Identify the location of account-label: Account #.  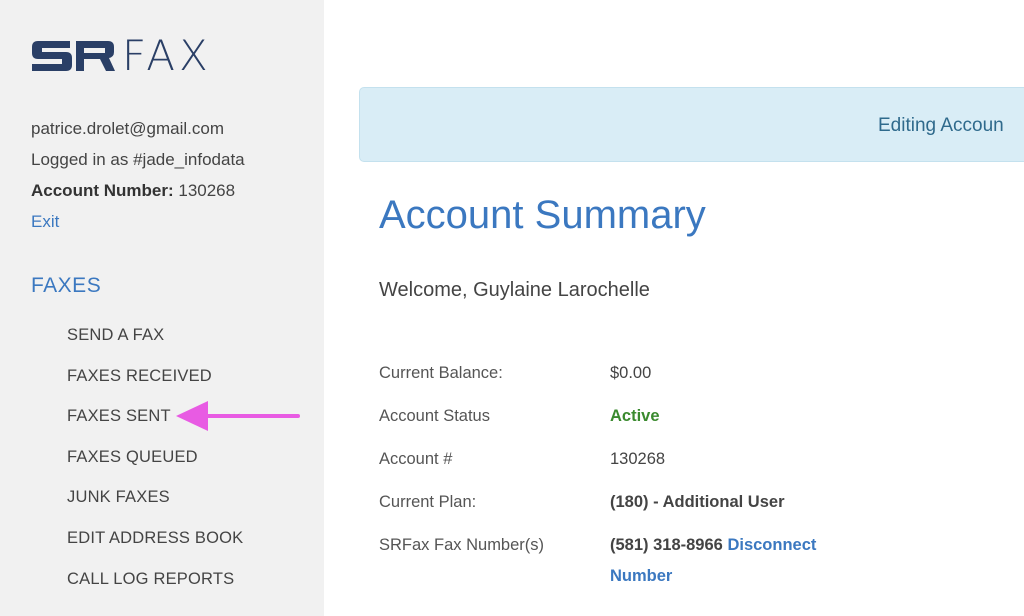
(416, 459).